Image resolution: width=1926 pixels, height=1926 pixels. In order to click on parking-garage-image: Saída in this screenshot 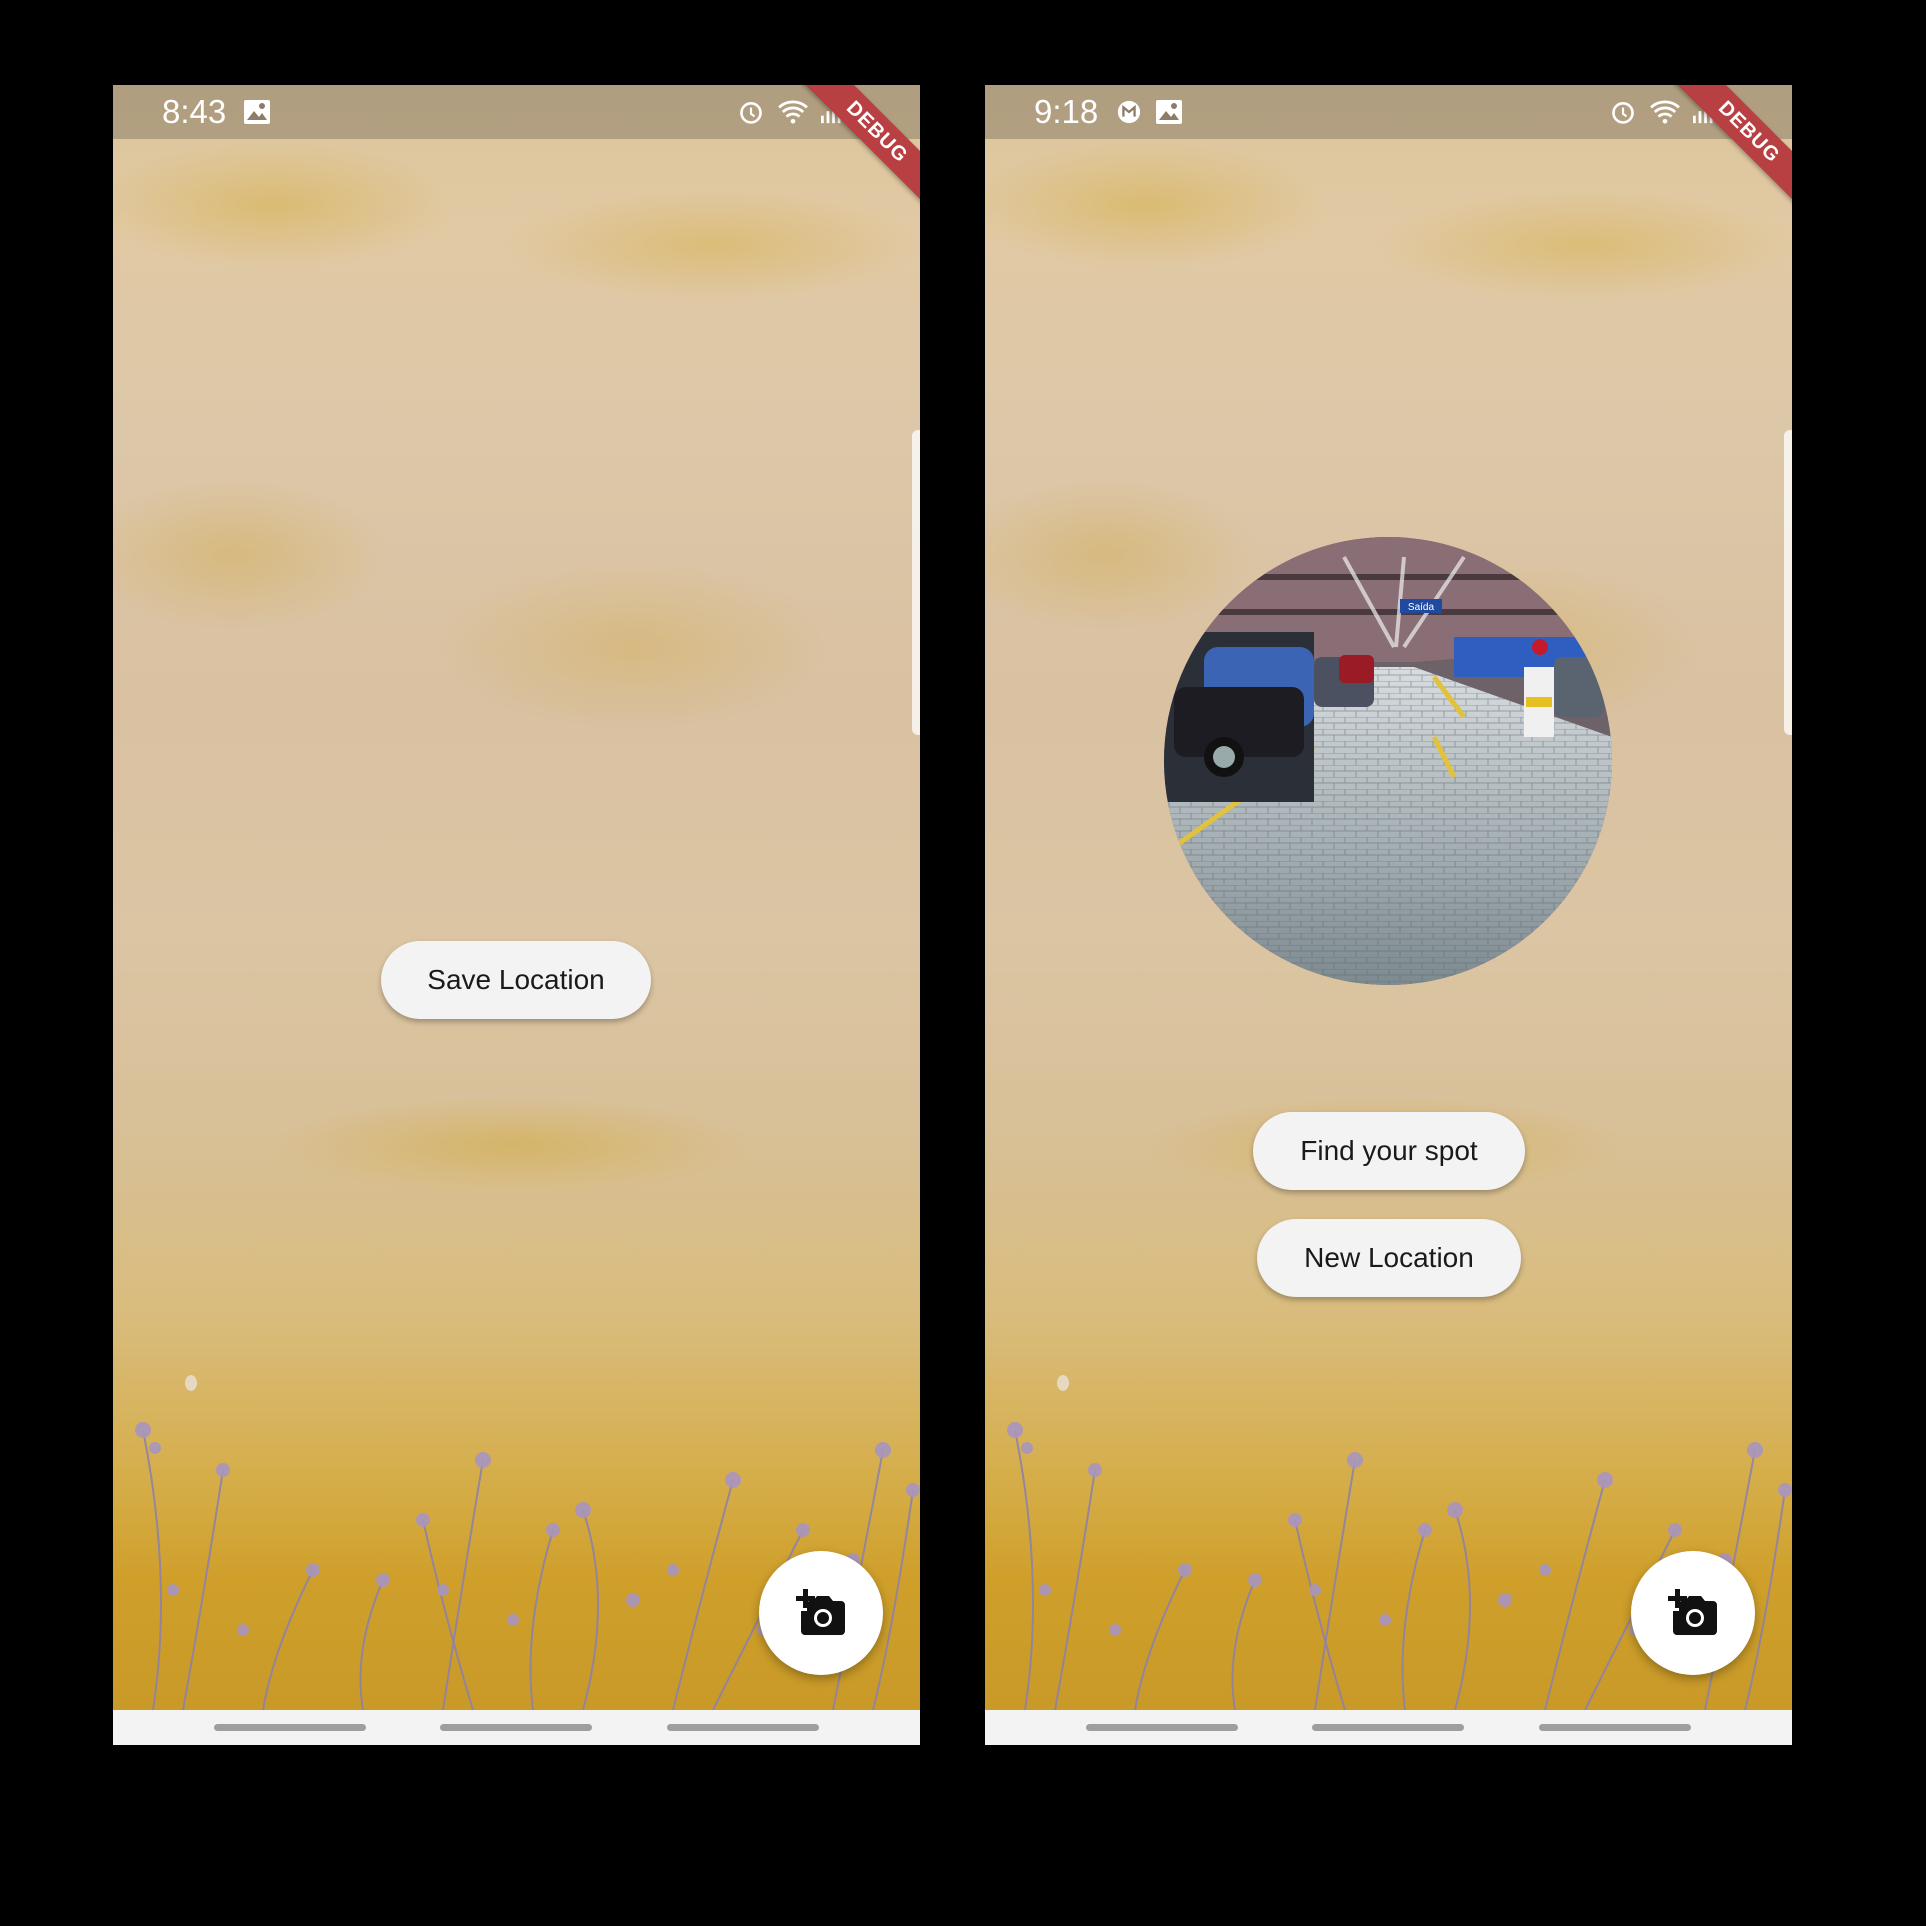, I will do `click(1388, 761)`.